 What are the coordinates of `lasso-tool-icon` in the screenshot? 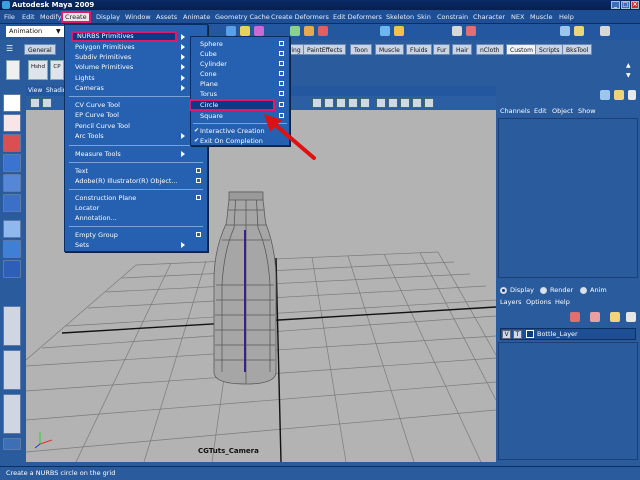 It's located at (12, 123).